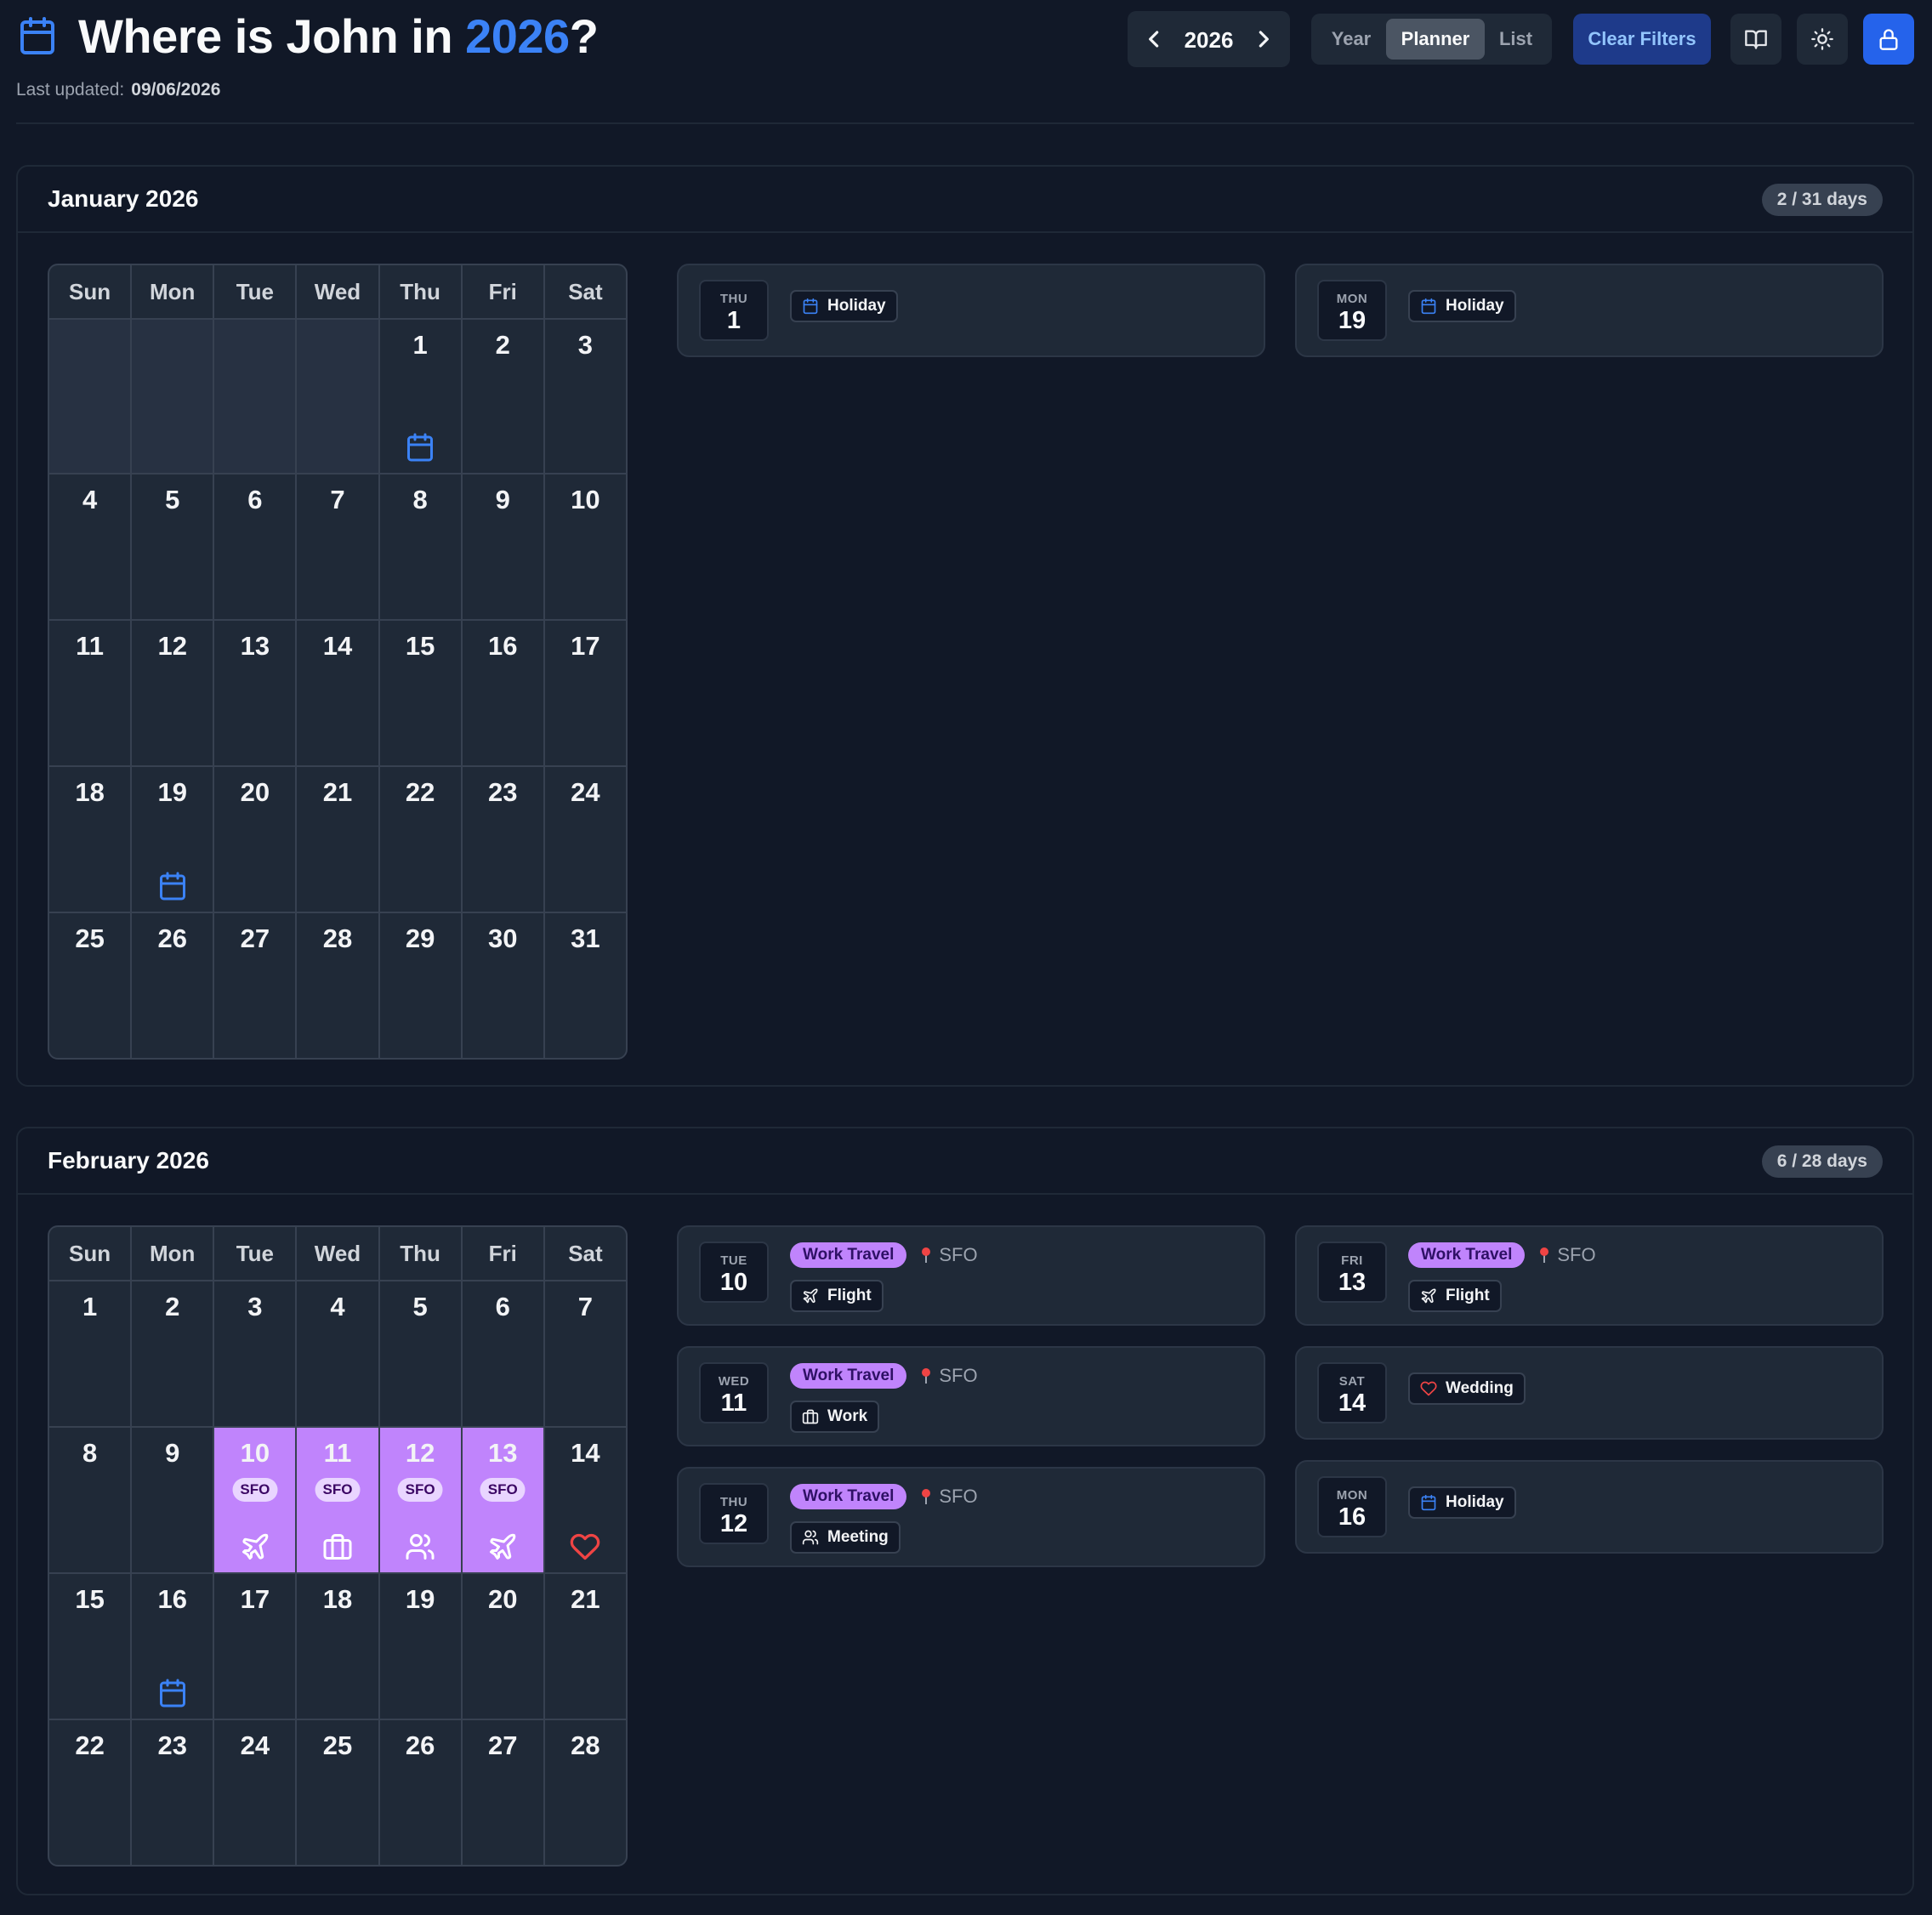  What do you see at coordinates (420, 985) in the screenshot?
I see `day-cell: 29` at bounding box center [420, 985].